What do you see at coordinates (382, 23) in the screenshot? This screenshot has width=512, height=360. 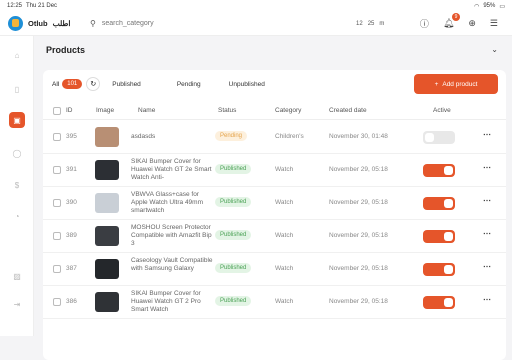 I see `clock-period: m` at bounding box center [382, 23].